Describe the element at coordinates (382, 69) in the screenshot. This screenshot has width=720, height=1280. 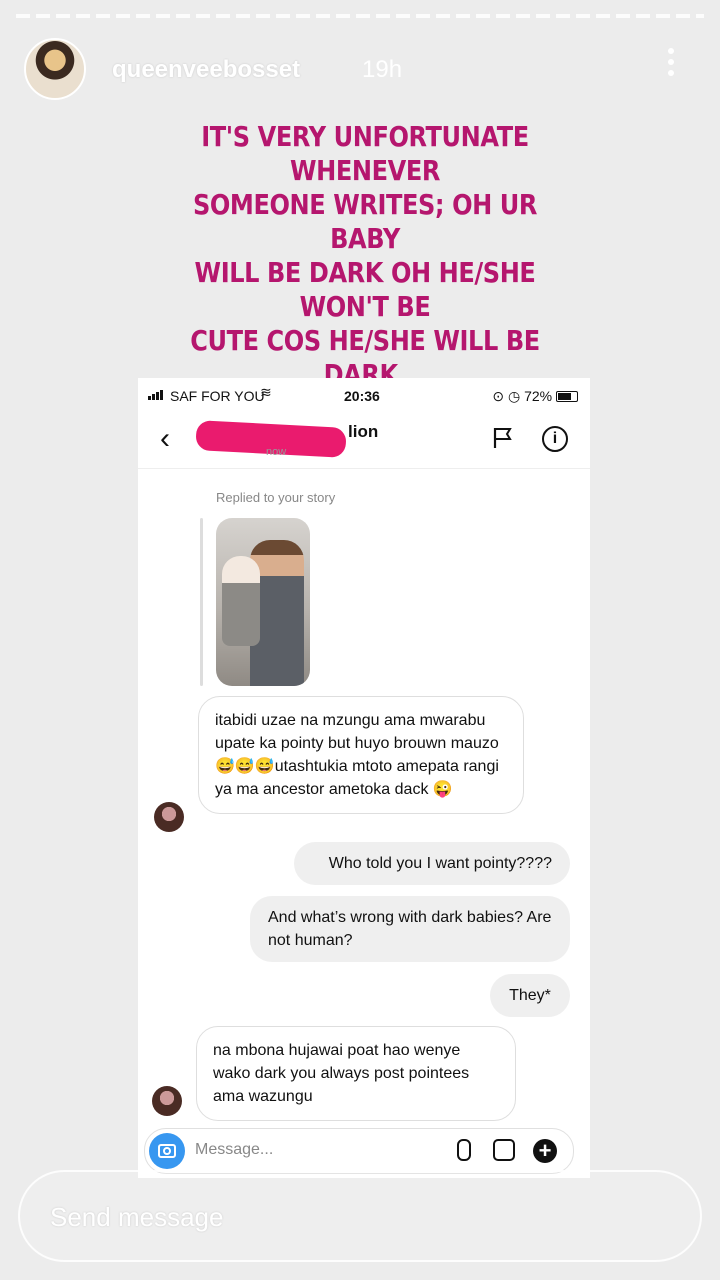
I see `post-time: 19h` at that location.